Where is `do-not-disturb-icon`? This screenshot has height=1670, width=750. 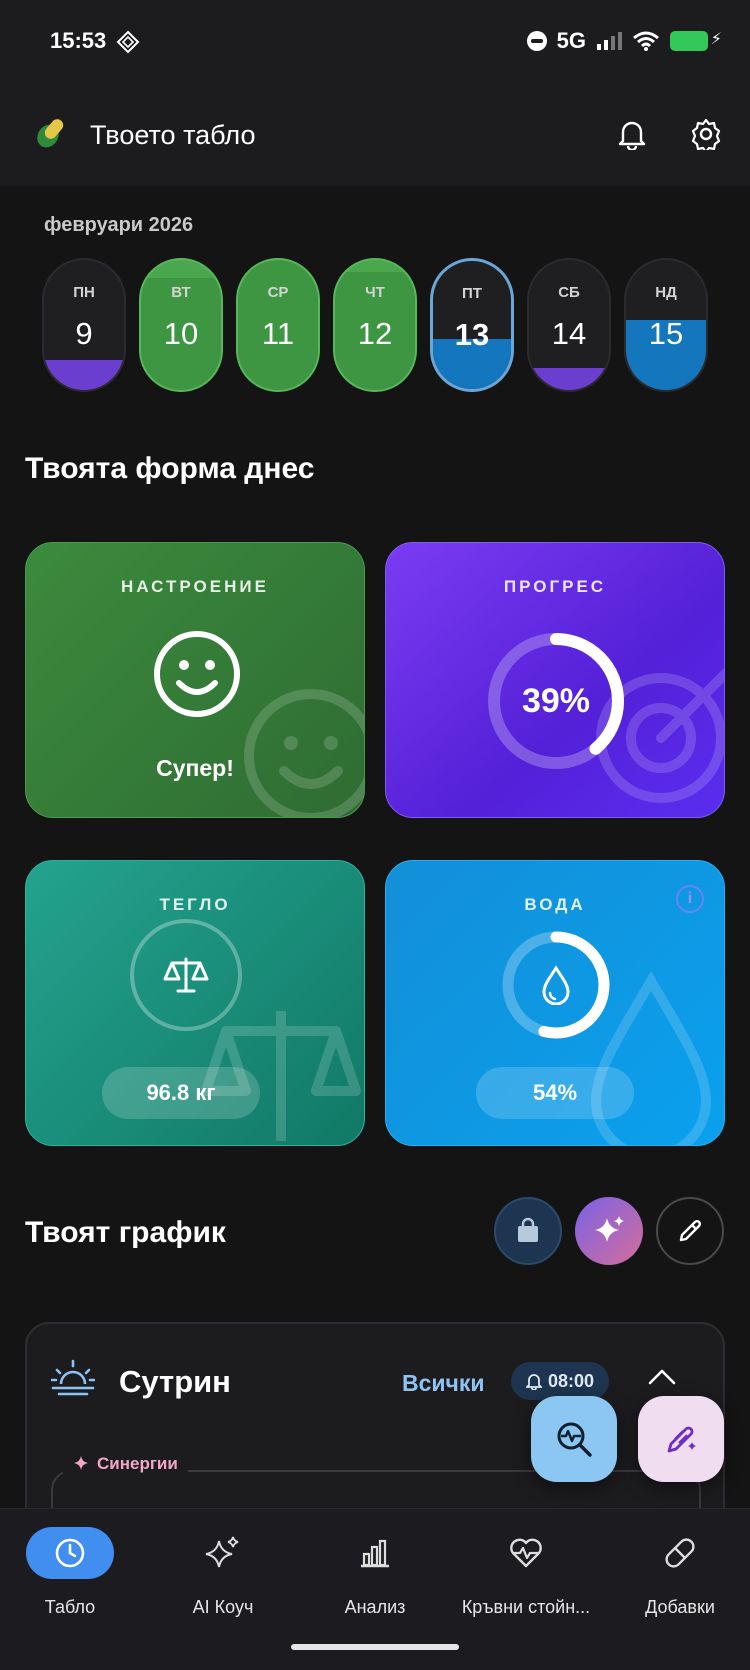
do-not-disturb-icon is located at coordinates (536, 41).